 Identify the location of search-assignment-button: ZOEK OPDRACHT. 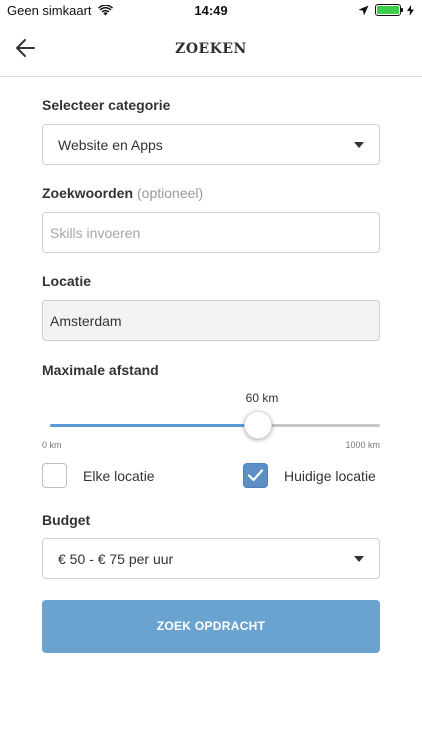
(211, 626).